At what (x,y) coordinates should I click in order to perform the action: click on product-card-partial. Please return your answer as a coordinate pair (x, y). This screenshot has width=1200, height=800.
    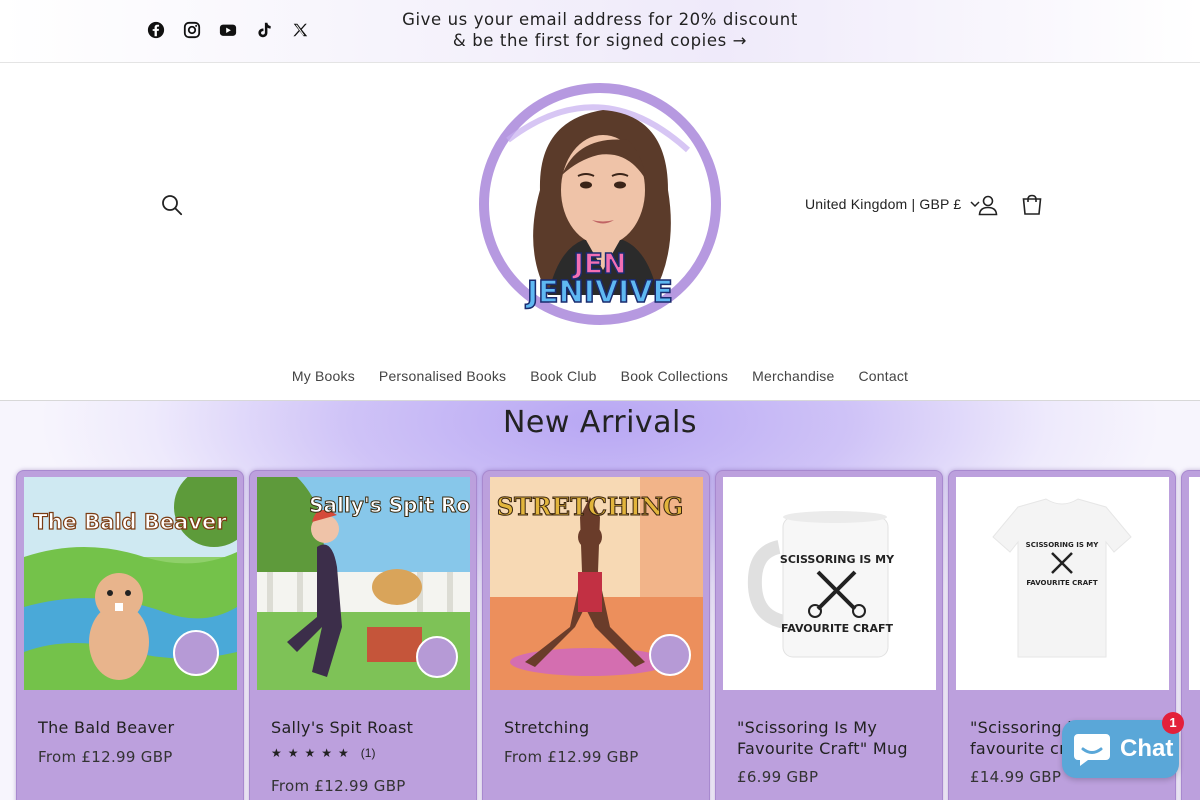
    Looking at the image, I should click on (1190, 635).